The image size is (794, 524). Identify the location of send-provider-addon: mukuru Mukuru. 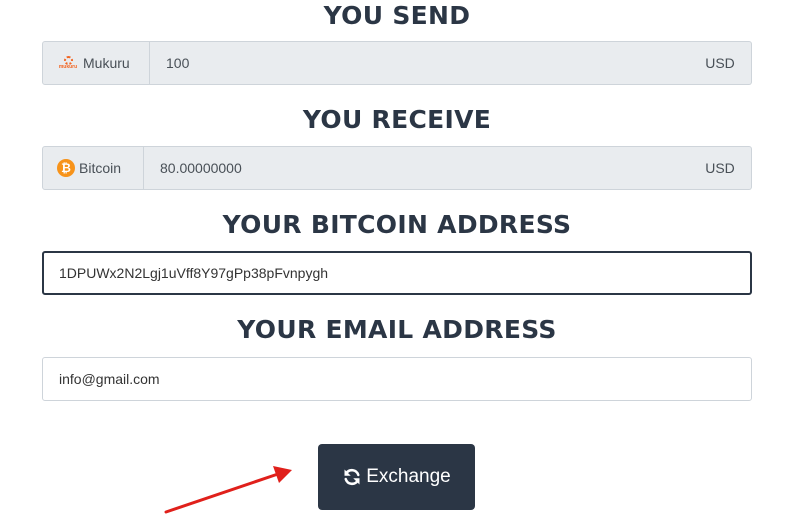
(96, 63).